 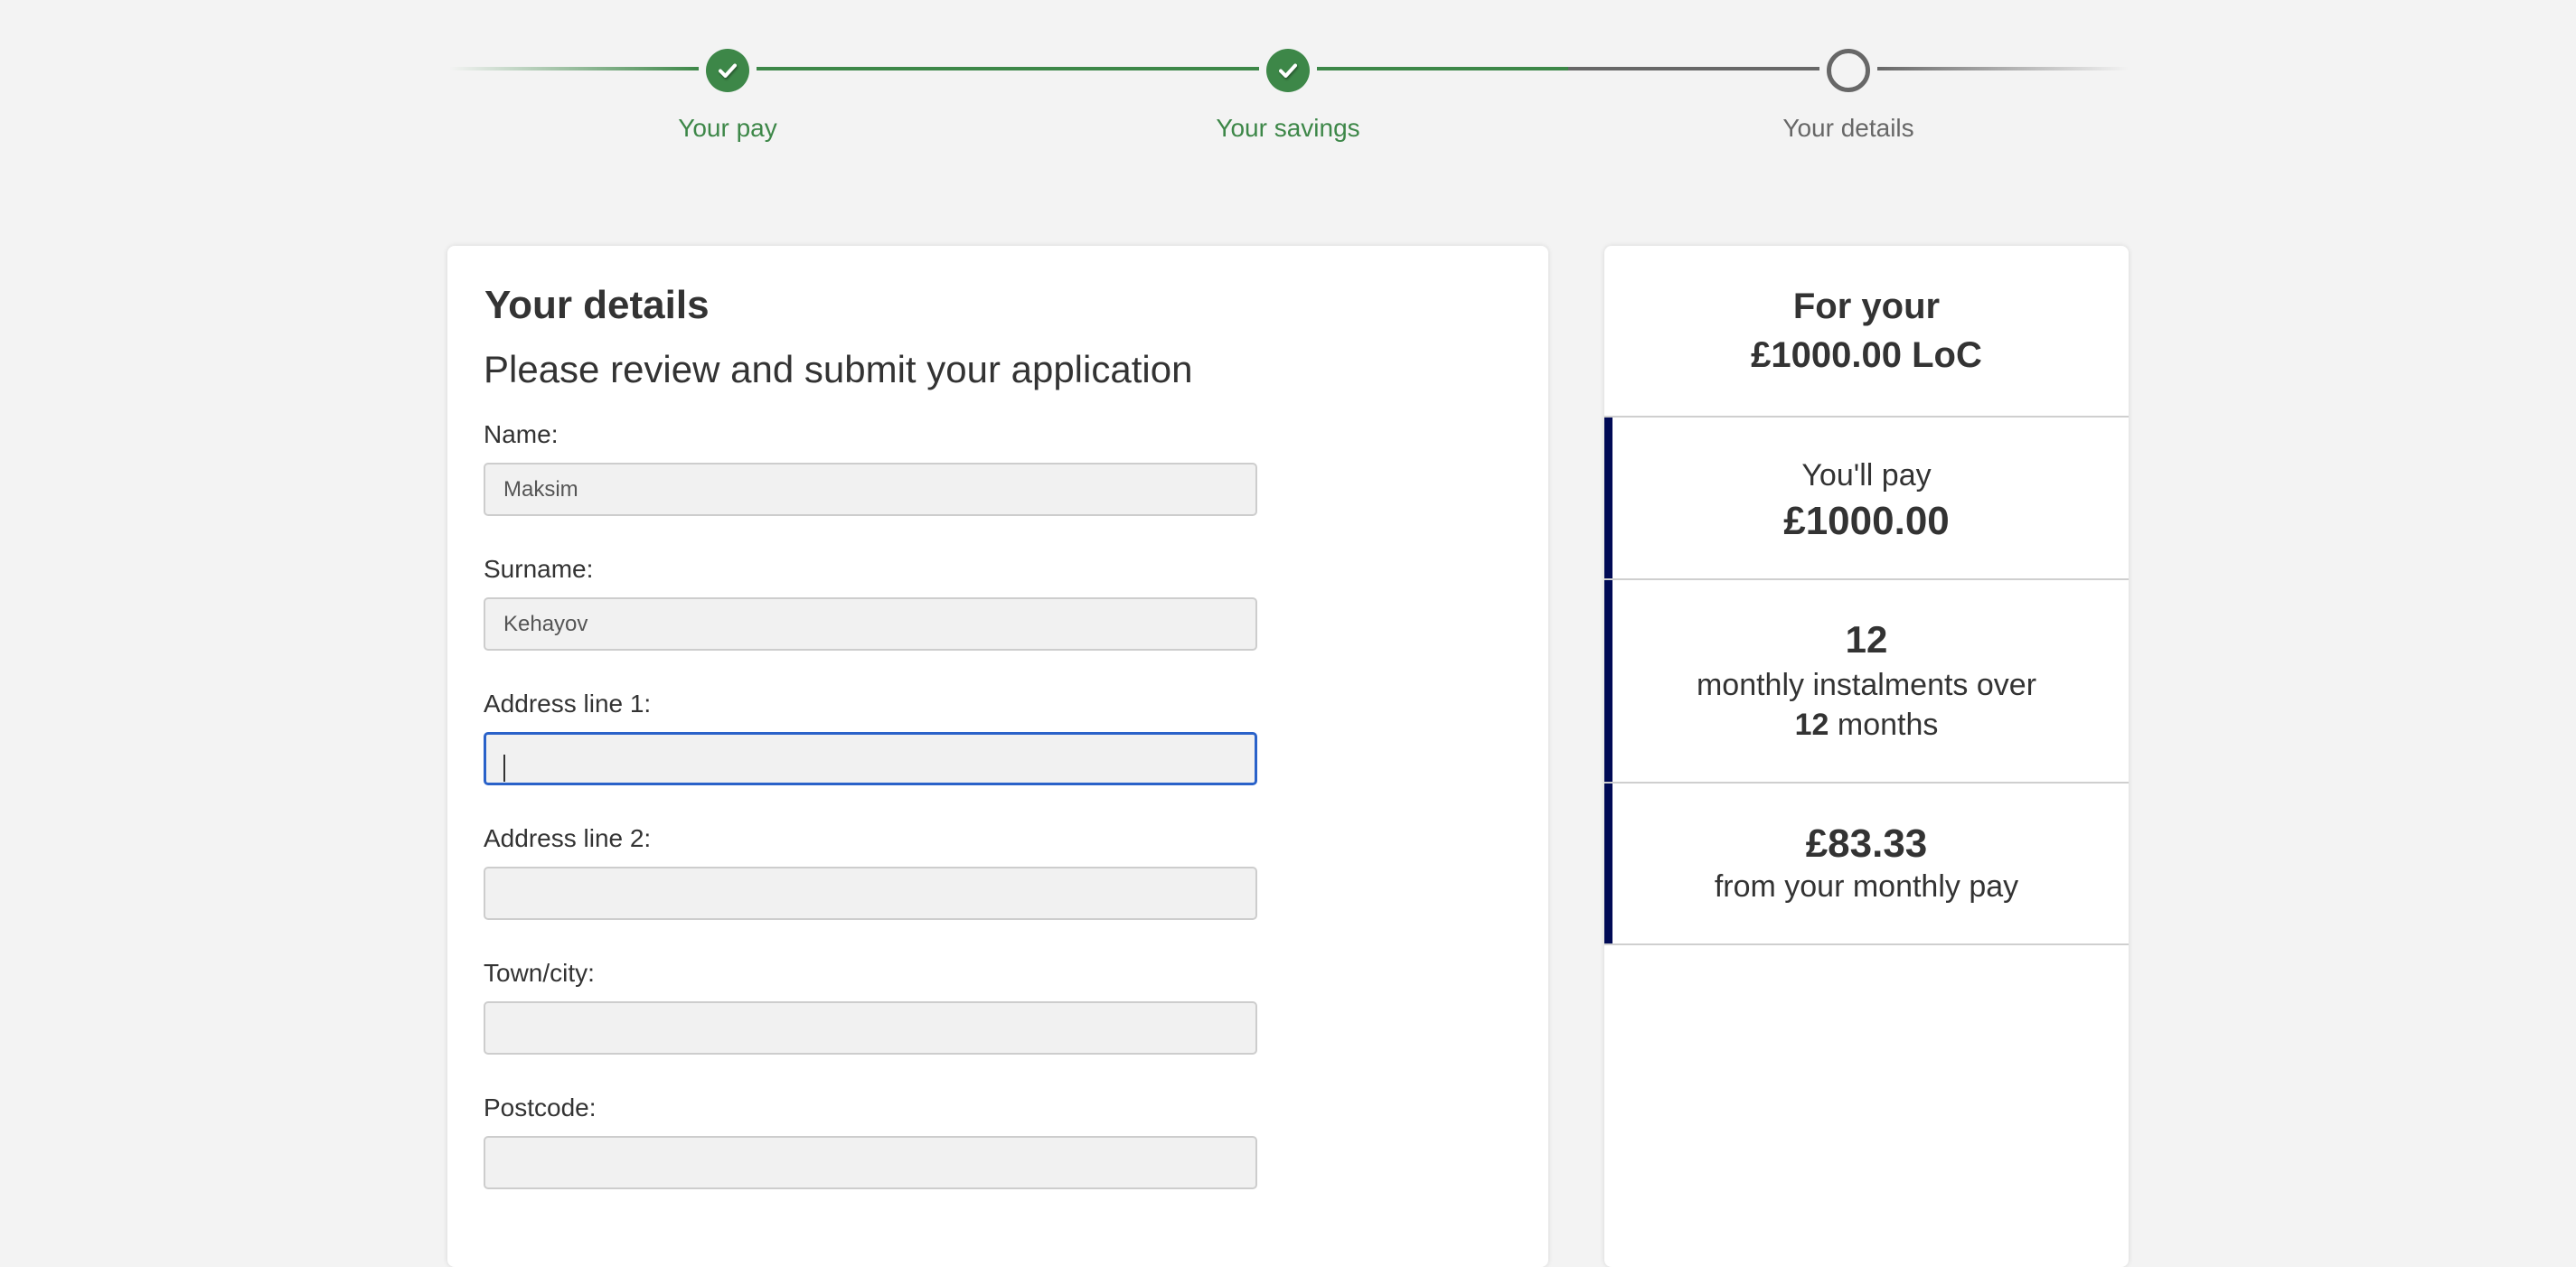 I want to click on pay-label: You'll pay, so click(x=1867, y=475).